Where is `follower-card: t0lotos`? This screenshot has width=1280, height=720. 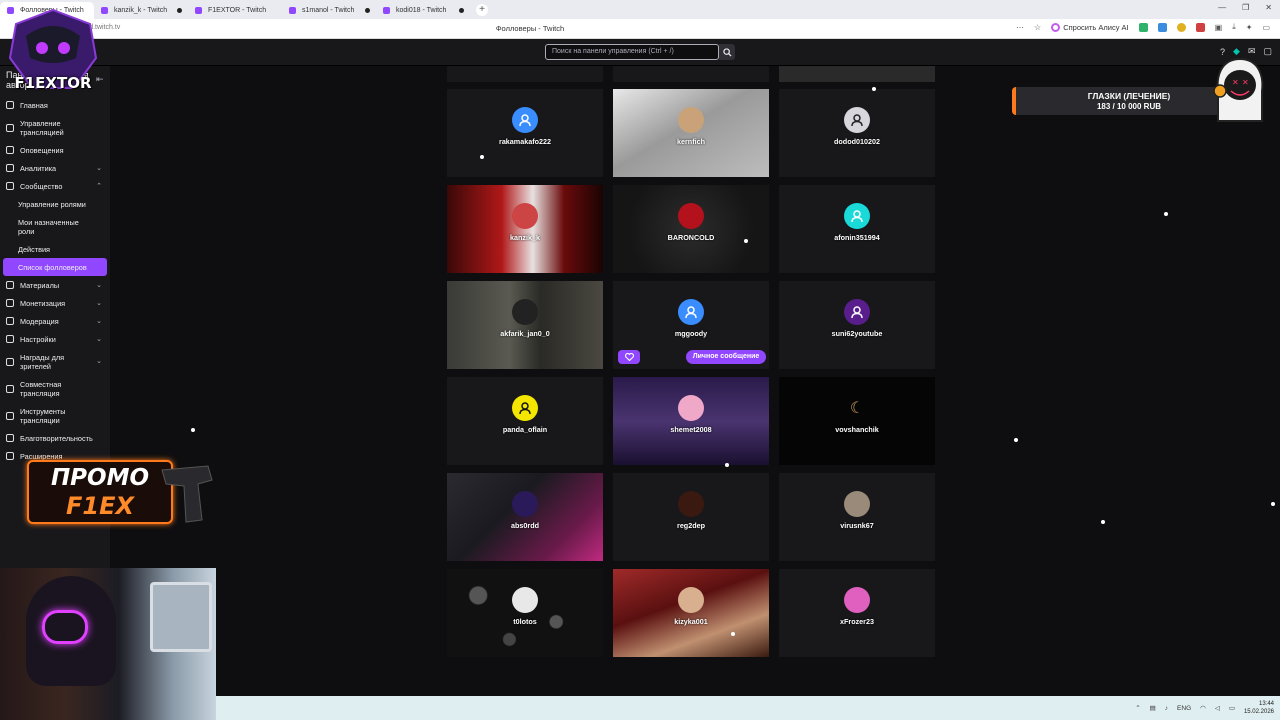 follower-card: t0lotos is located at coordinates (525, 613).